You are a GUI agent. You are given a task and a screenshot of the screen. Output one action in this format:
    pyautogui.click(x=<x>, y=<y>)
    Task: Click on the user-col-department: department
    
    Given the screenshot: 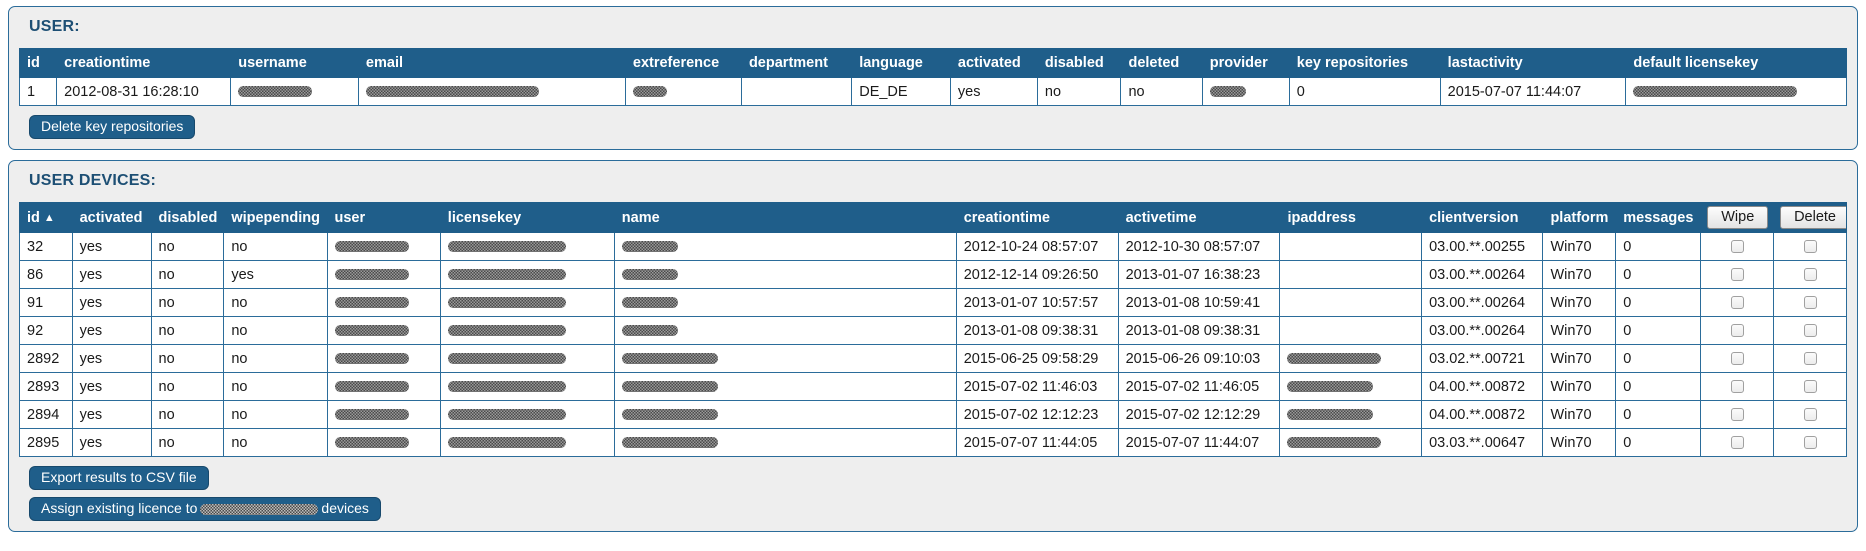 What is the action you would take?
    pyautogui.click(x=796, y=63)
    